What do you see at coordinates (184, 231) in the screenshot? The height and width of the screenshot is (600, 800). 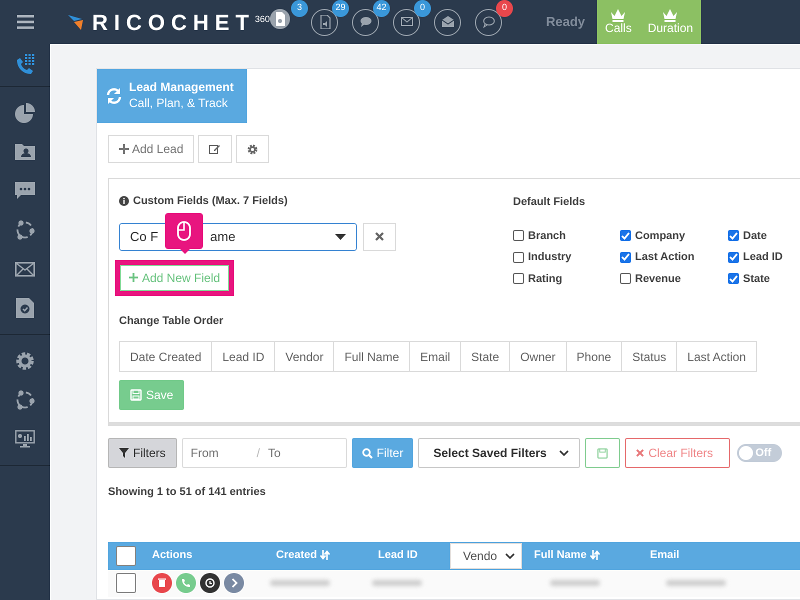 I see `mouse-icon` at bounding box center [184, 231].